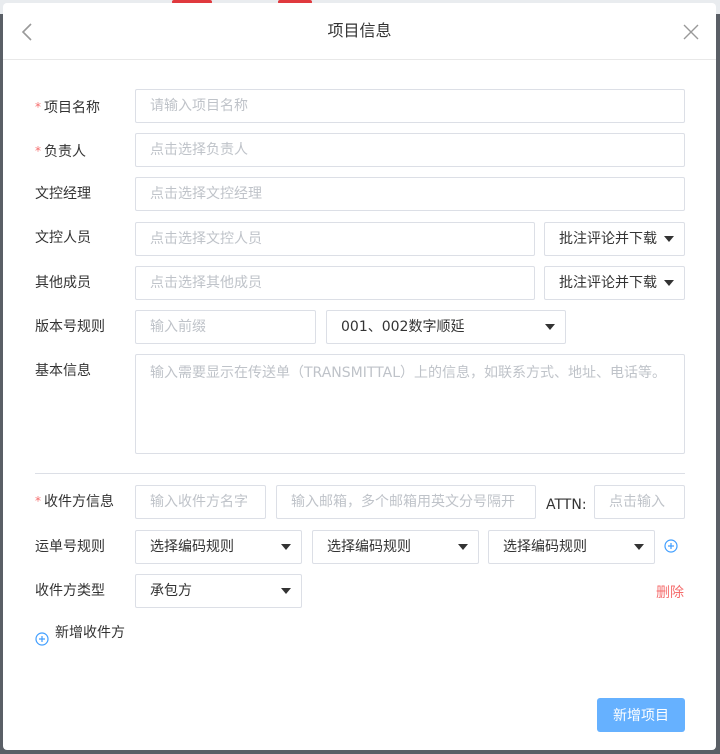 The width and height of the screenshot is (720, 754). Describe the element at coordinates (335, 283) in the screenshot. I see `other-members-input` at that location.